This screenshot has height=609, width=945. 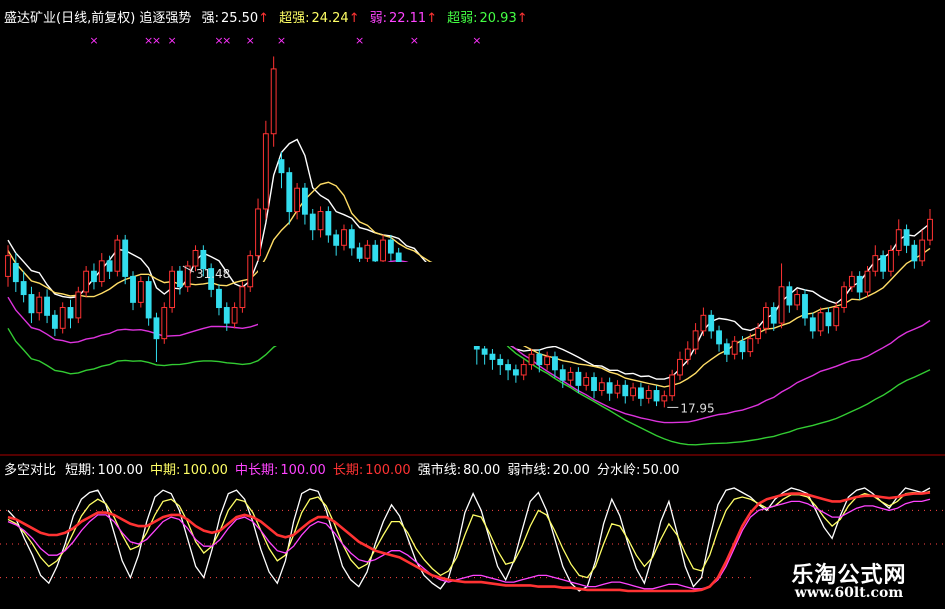 I want to click on header-item-value: 20.93, so click(x=498, y=18).